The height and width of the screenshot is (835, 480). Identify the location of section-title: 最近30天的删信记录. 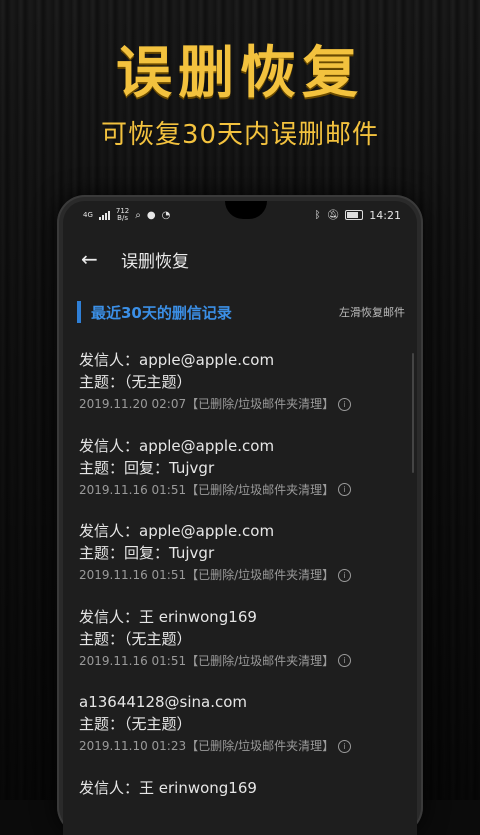
(161, 312).